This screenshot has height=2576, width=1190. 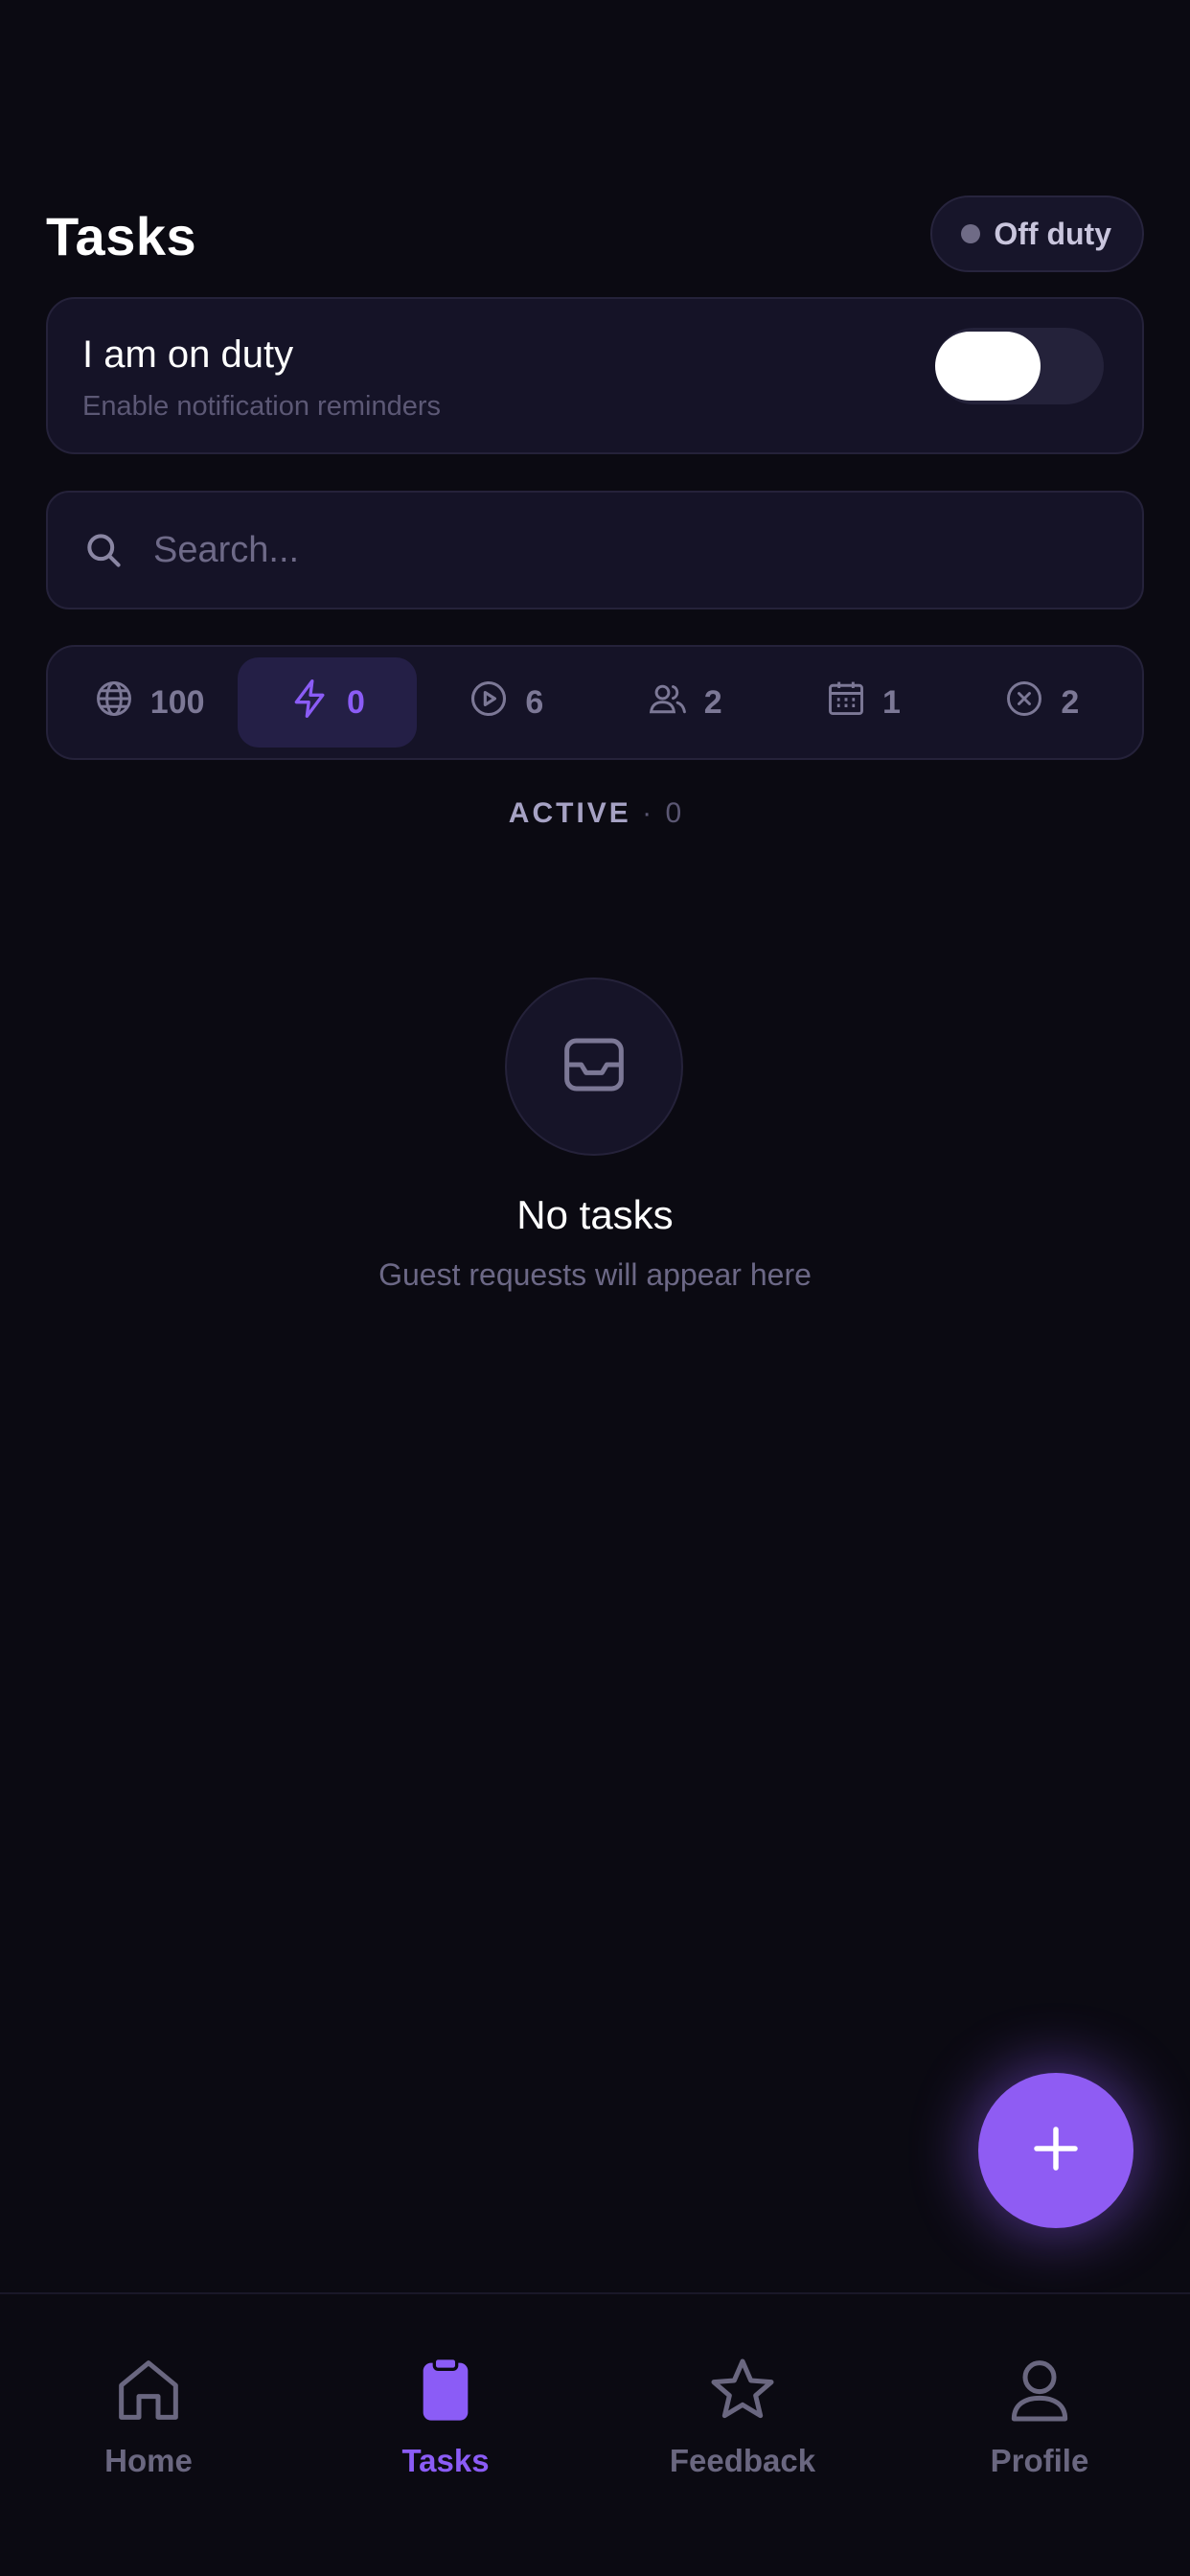 What do you see at coordinates (177, 702) in the screenshot?
I see `filter-count: 100` at bounding box center [177, 702].